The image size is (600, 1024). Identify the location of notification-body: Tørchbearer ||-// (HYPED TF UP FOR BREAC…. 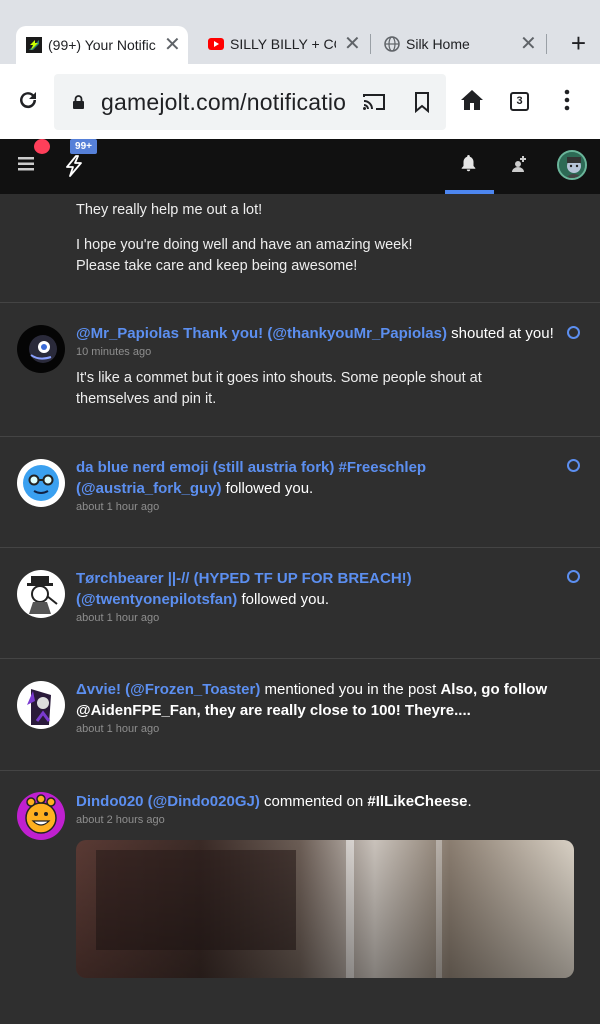
(316, 596).